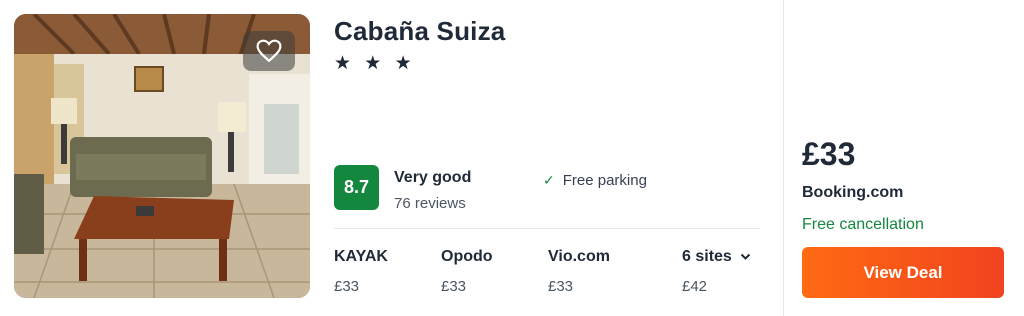 This screenshot has height=316, width=1024. I want to click on provider-kayak: KAYAK £33, so click(361, 271).